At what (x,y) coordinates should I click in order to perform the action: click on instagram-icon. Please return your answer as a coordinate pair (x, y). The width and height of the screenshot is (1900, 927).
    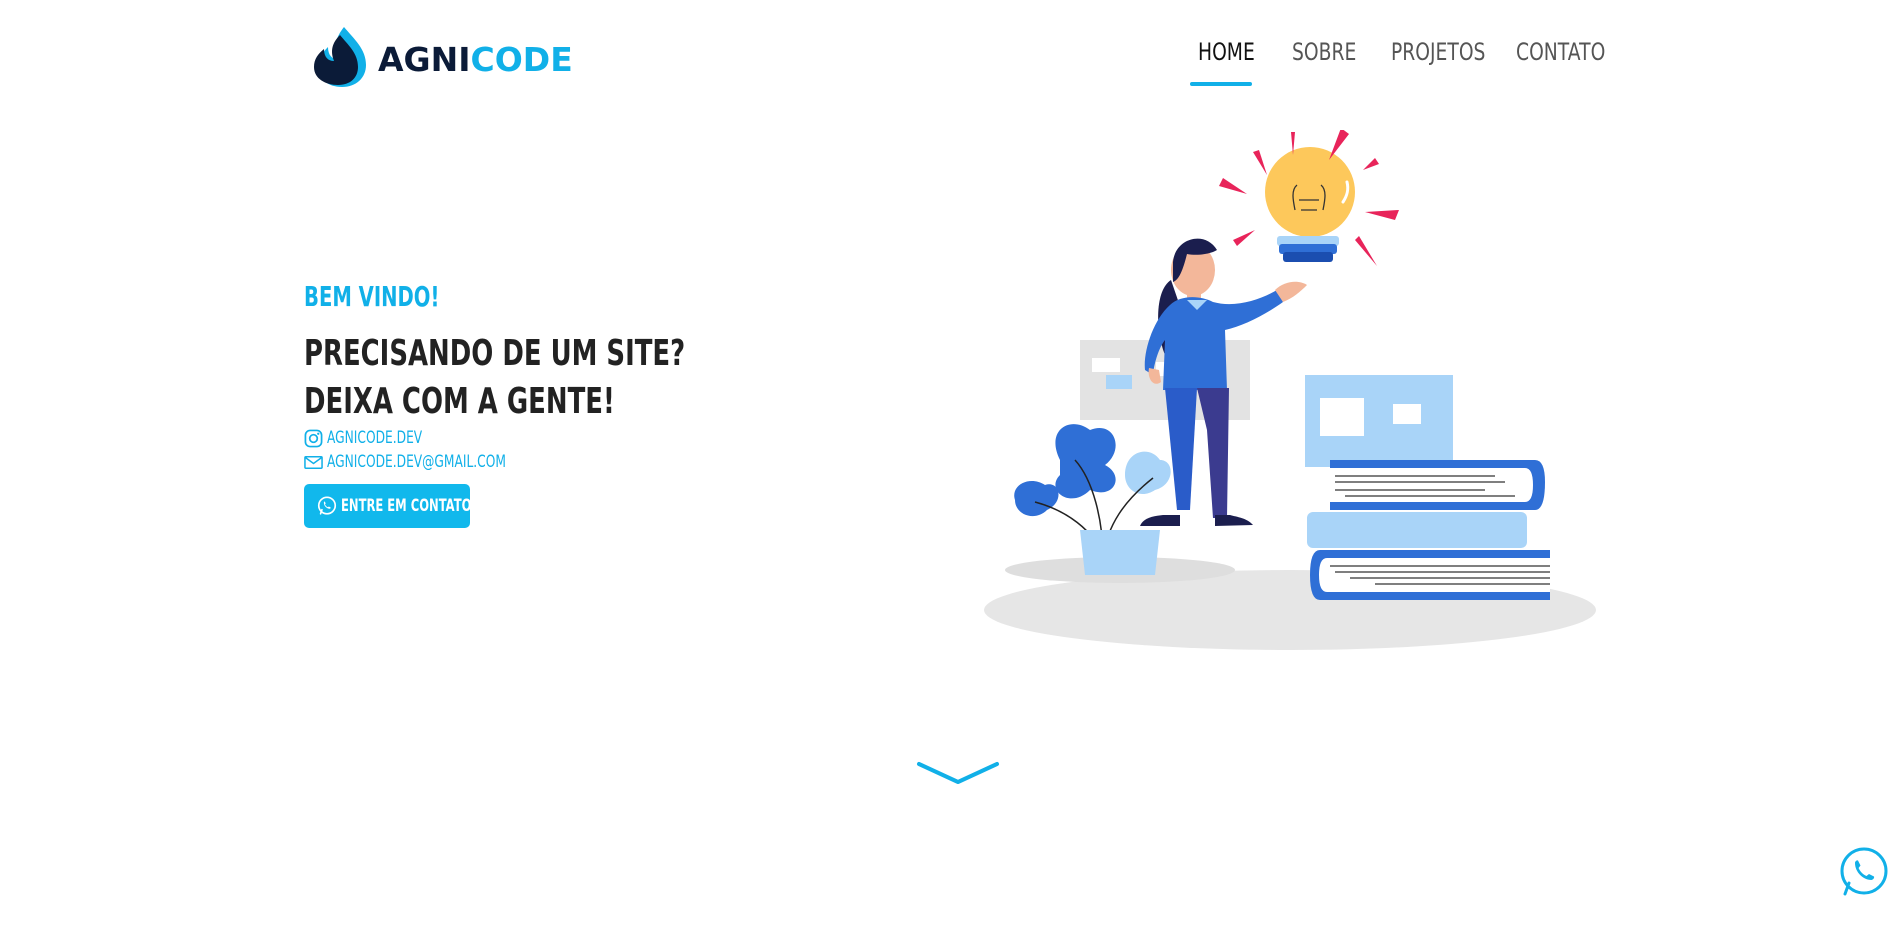
    Looking at the image, I should click on (313, 438).